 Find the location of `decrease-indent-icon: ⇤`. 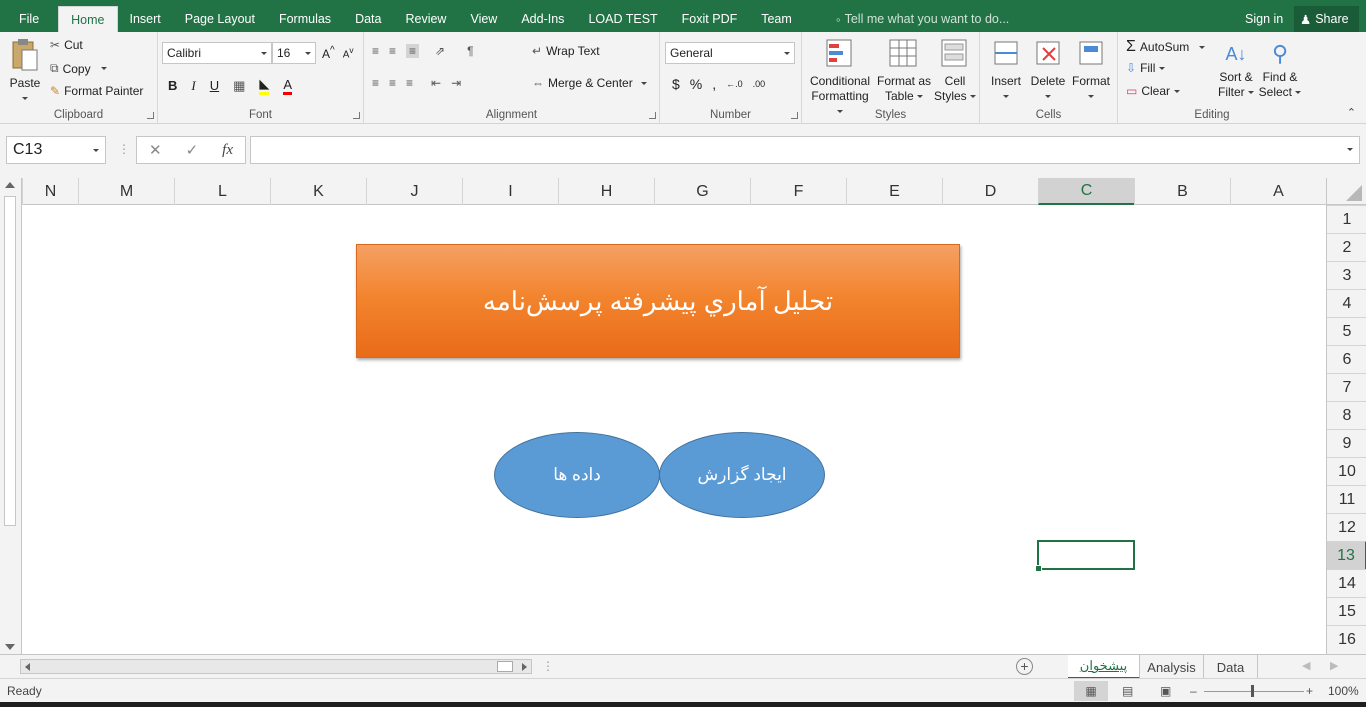

decrease-indent-icon: ⇤ is located at coordinates (436, 83).